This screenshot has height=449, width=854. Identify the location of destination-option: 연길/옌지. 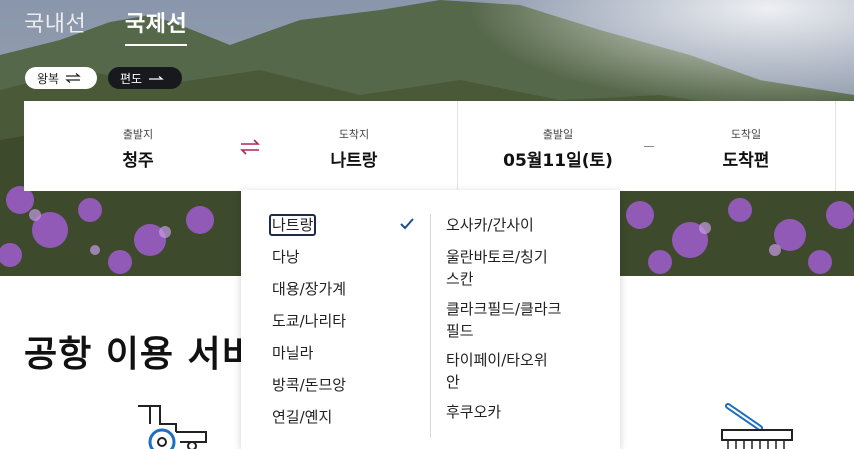
(302, 417).